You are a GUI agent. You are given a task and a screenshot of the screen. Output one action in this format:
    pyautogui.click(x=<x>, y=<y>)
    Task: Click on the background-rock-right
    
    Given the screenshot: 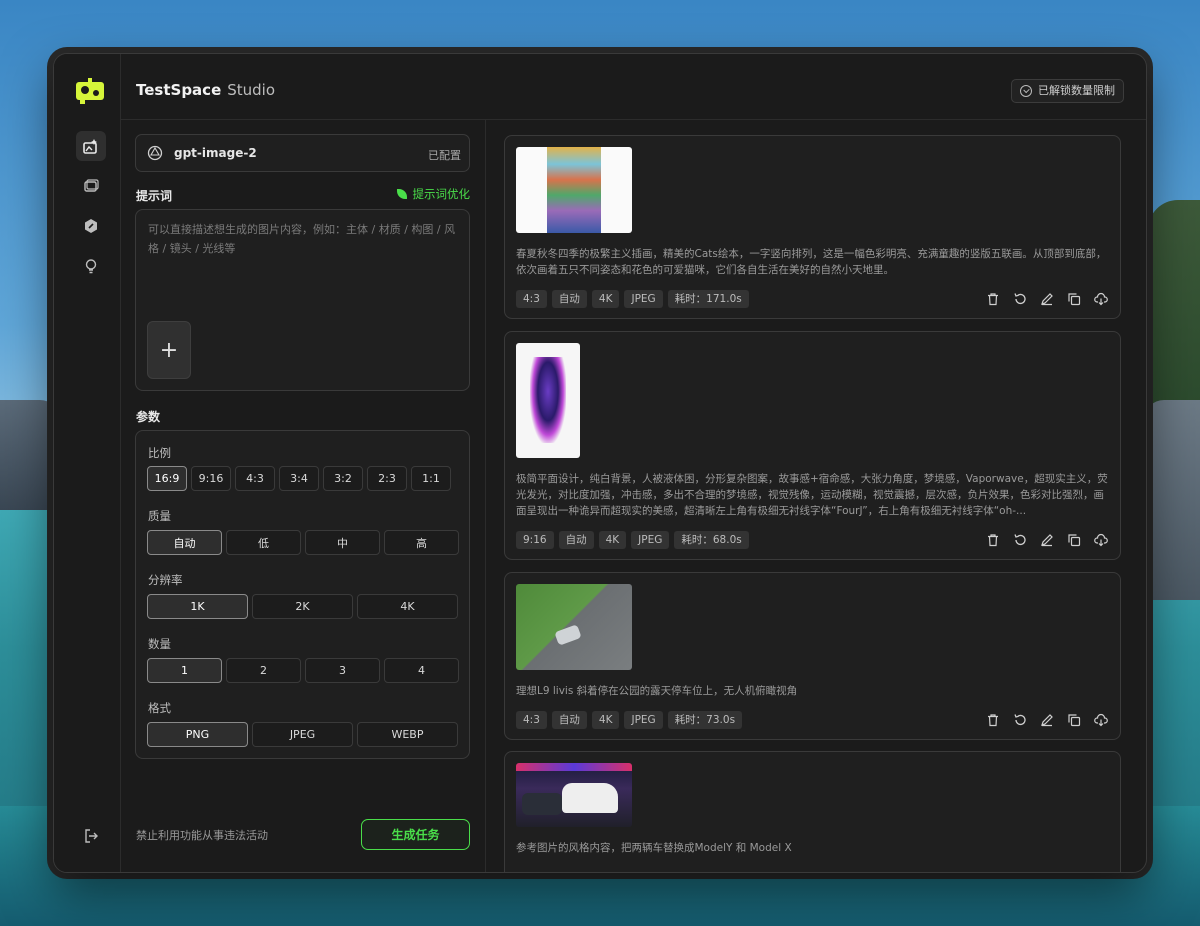 What is the action you would take?
    pyautogui.click(x=1172, y=500)
    